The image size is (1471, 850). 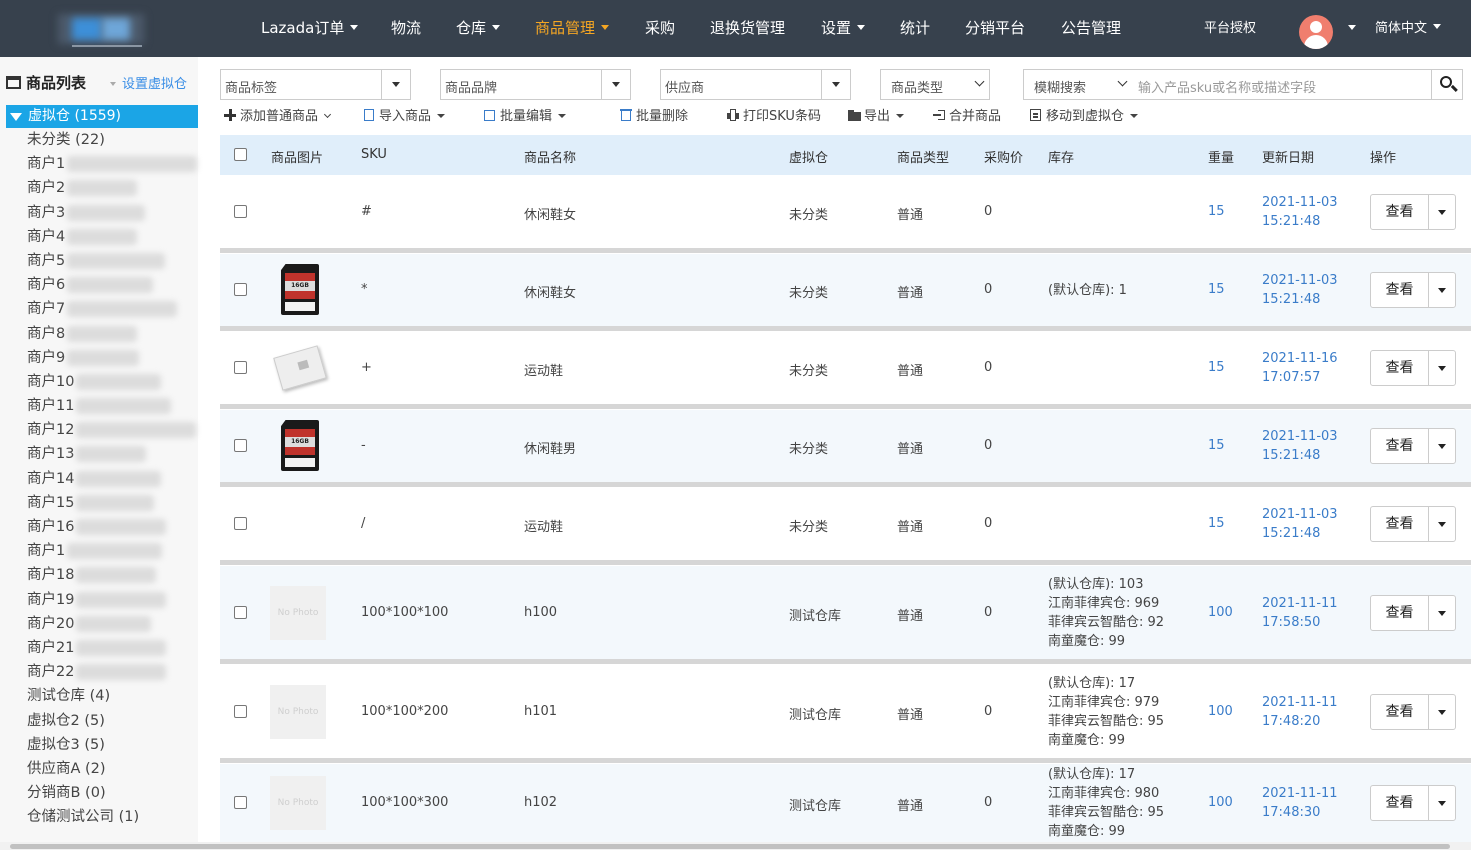 What do you see at coordinates (843, 28) in the screenshot?
I see `nav-item-6: 设置` at bounding box center [843, 28].